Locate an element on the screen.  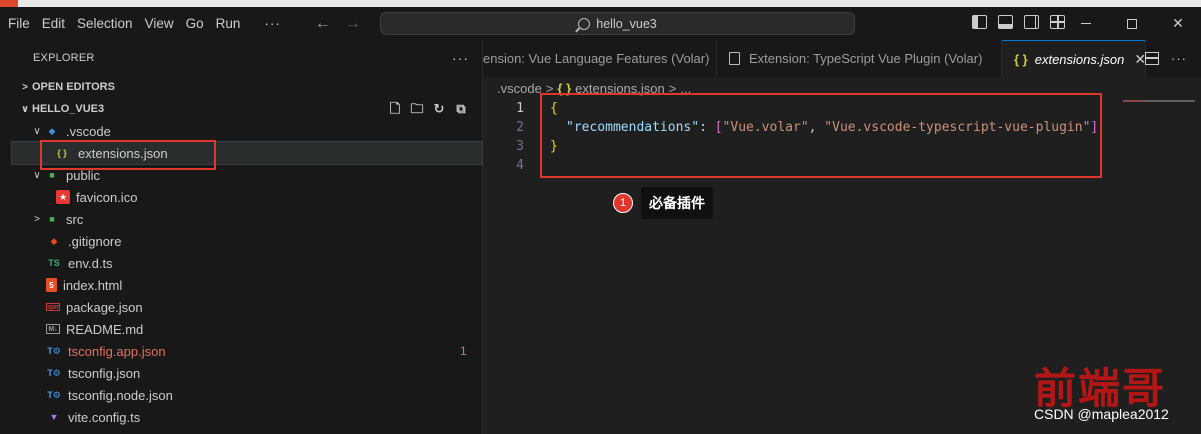
src-folder-icon: ■ is located at coordinates (52, 219).